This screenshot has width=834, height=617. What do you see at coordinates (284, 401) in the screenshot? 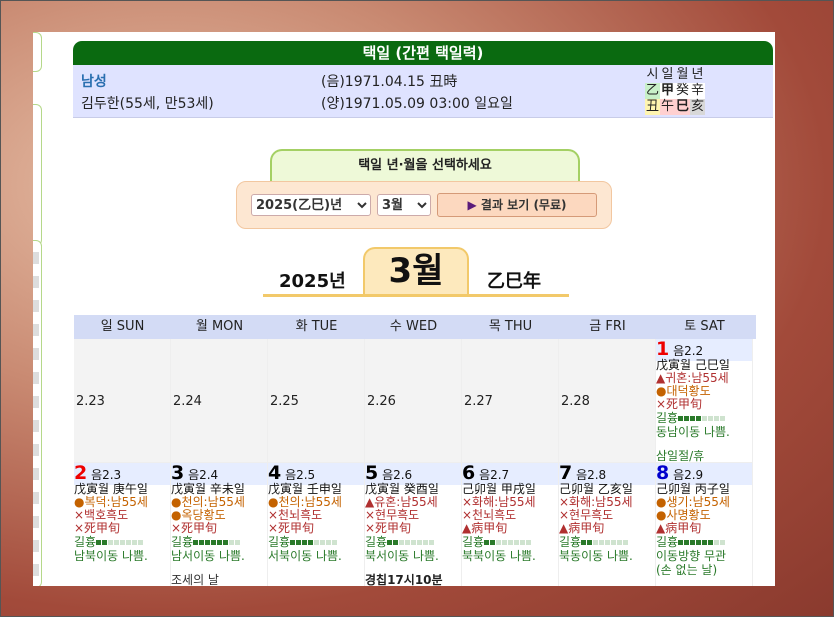
I see `prev-date: 2.25` at bounding box center [284, 401].